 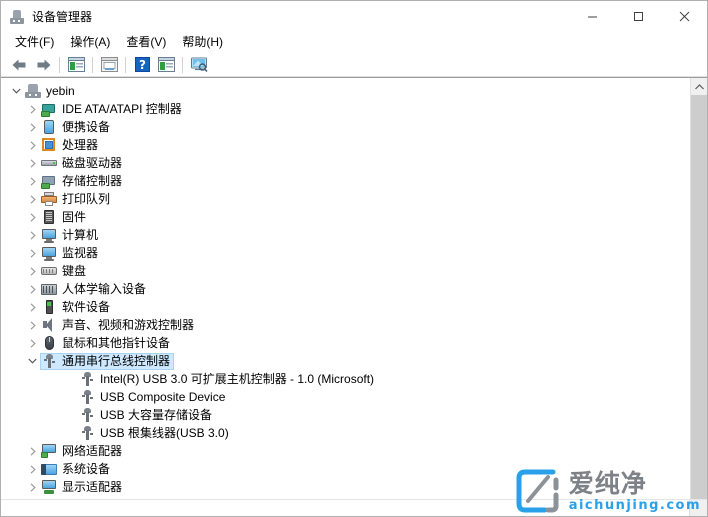 I want to click on tree-item-content: USB Composite Device, so click(x=153, y=397).